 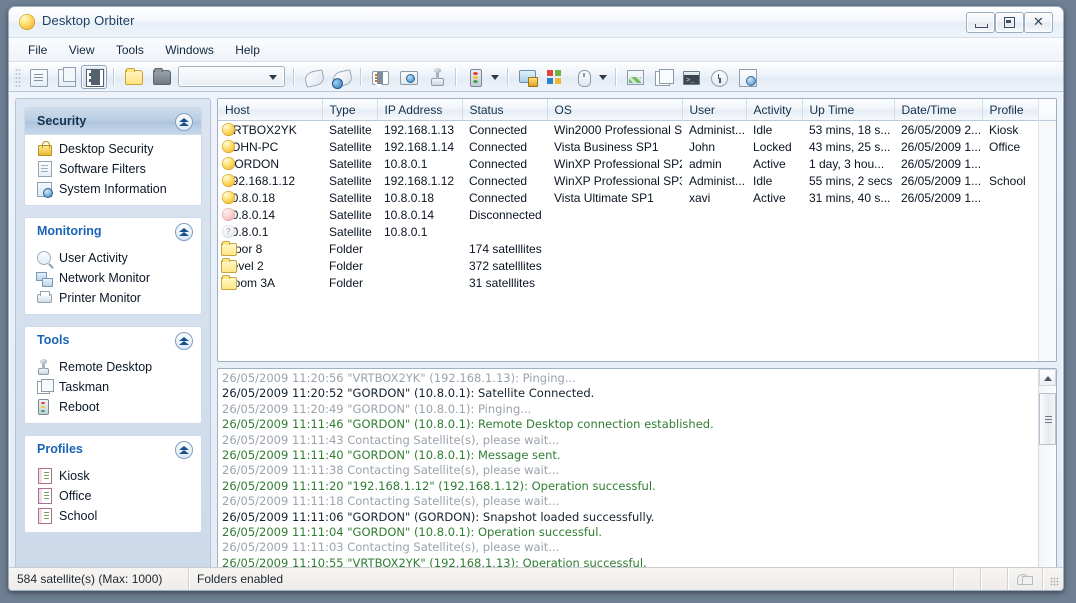 What do you see at coordinates (43, 367) in the screenshot?
I see `joystick-icon` at bounding box center [43, 367].